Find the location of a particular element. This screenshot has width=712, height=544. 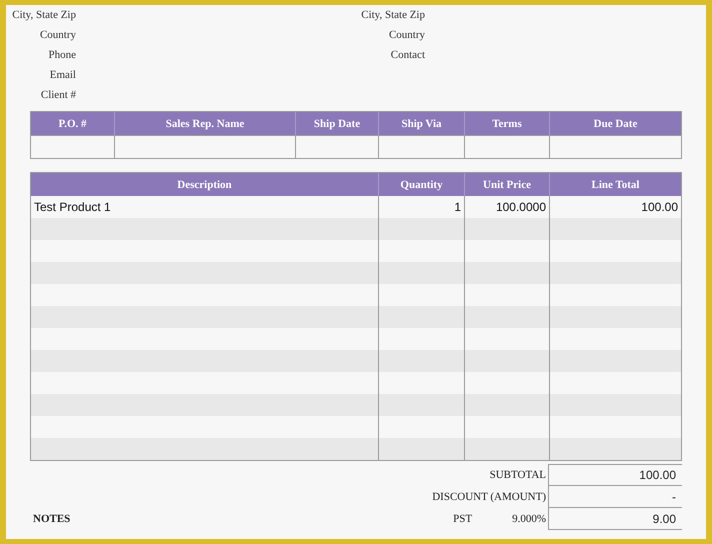

column-header: Ship Via is located at coordinates (421, 123).